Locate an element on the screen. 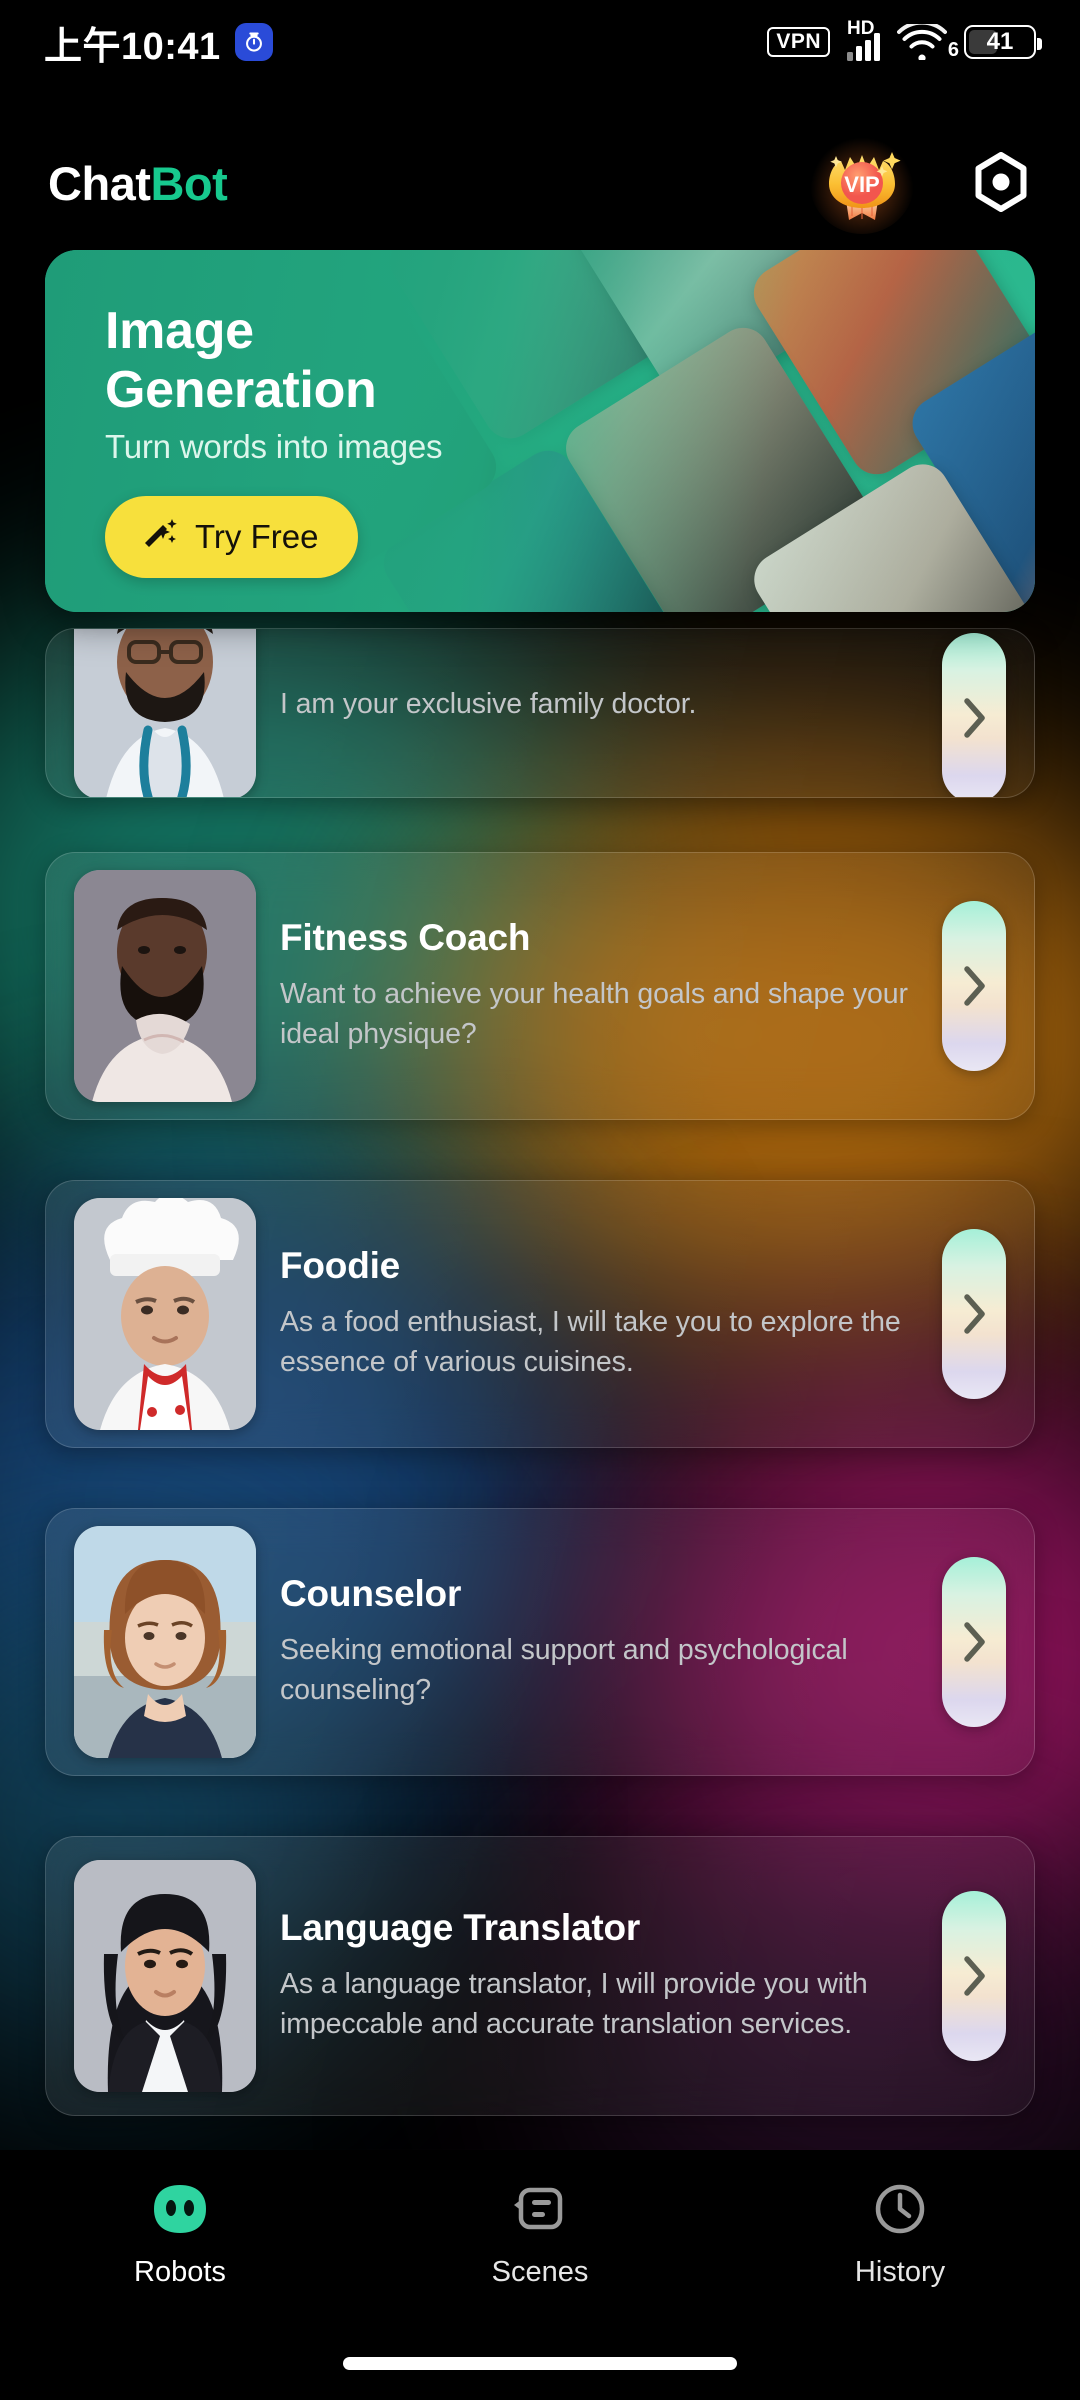 This screenshot has width=1080, height=2400. status-bar-clock: 上午10:41 is located at coordinates (132, 46).